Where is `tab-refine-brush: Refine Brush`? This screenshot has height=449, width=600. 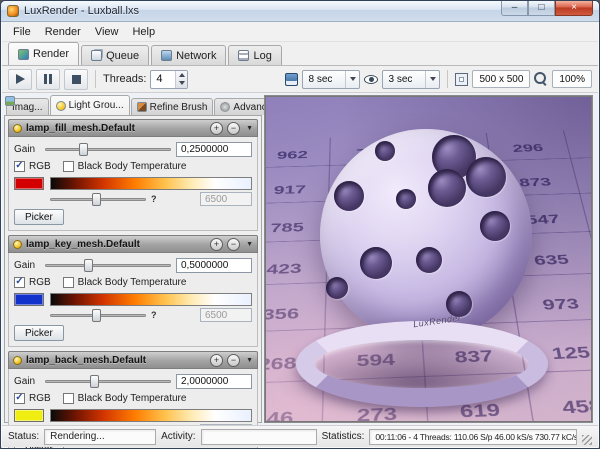 tab-refine-brush: Refine Brush is located at coordinates (172, 106).